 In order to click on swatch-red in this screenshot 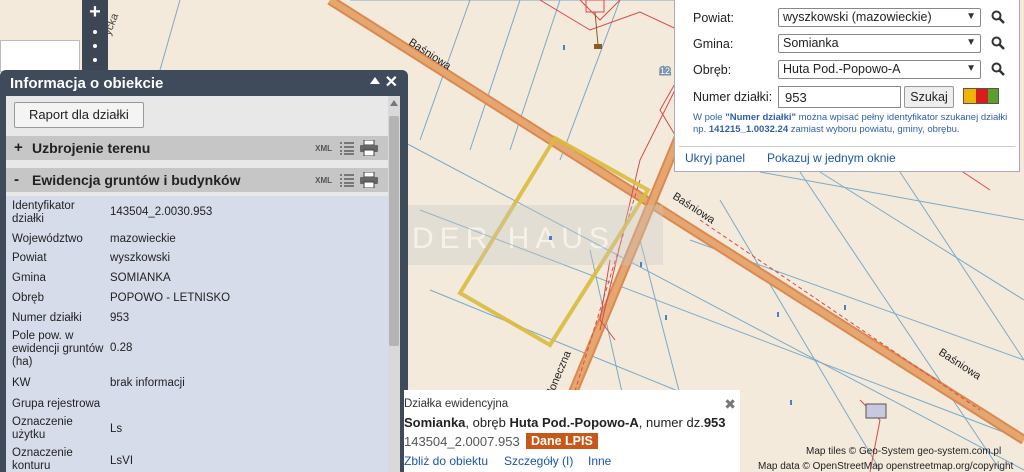, I will do `click(982, 96)`.